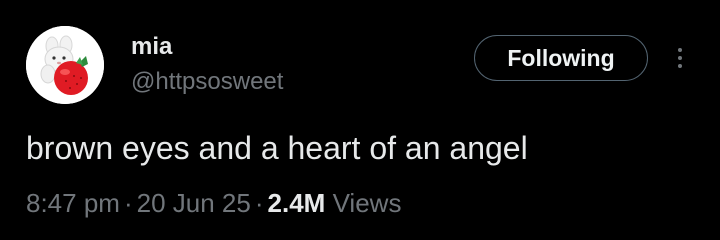  I want to click on more-options-icon, so click(680, 58).